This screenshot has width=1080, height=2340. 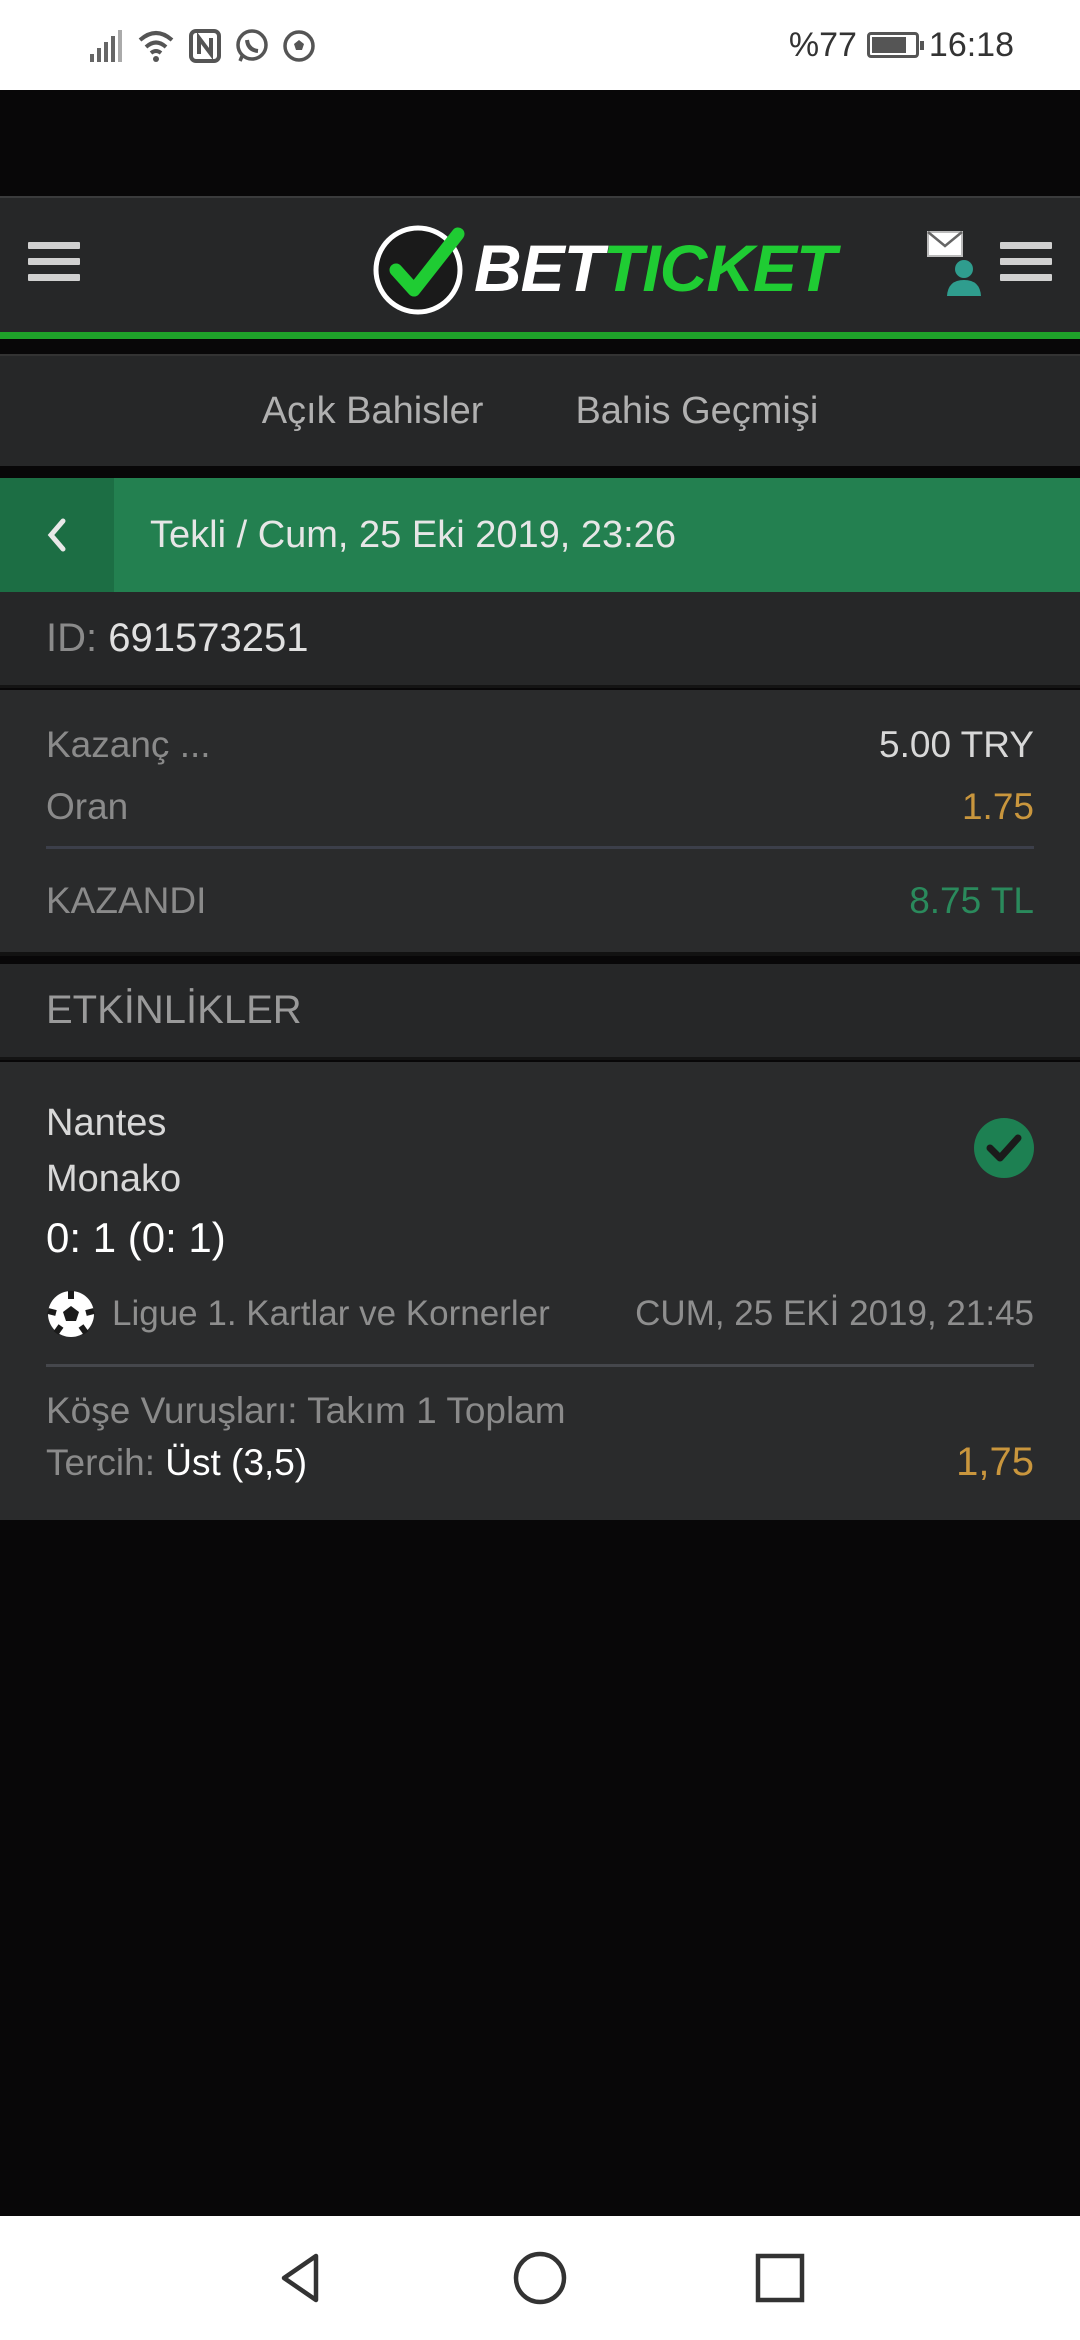 What do you see at coordinates (106, 46) in the screenshot?
I see `signal-icon` at bounding box center [106, 46].